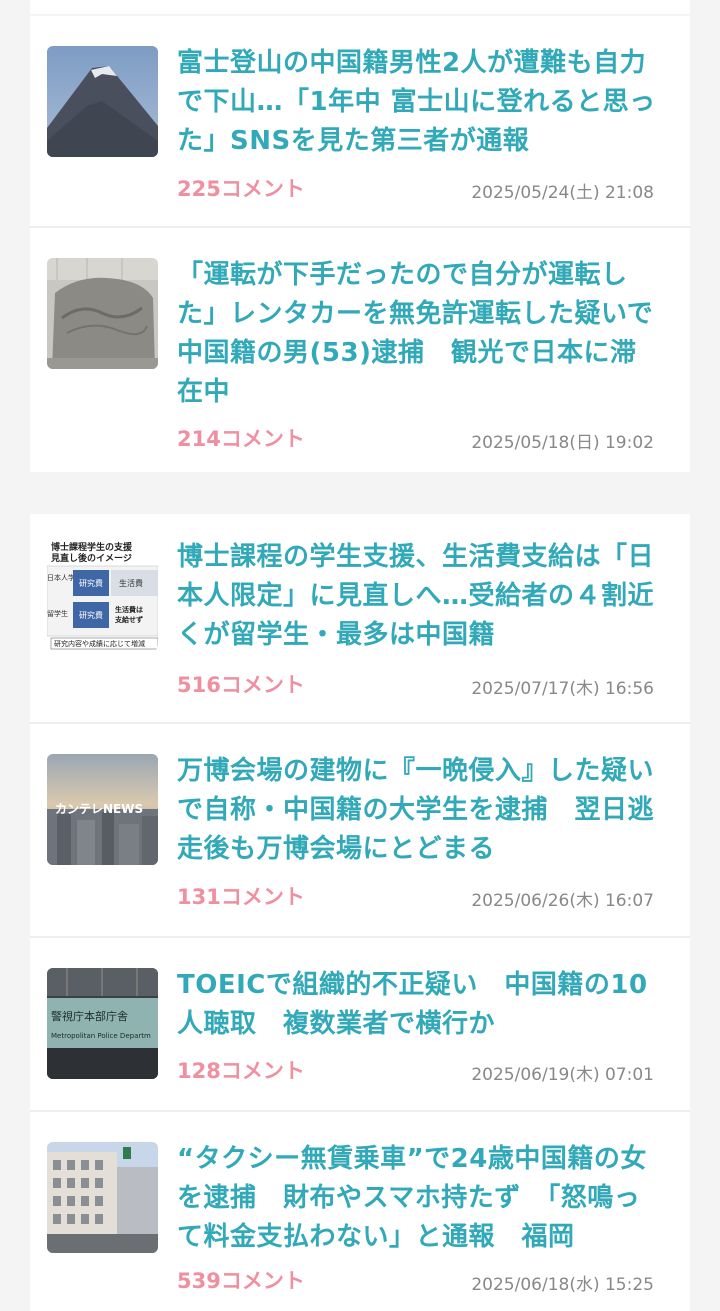 The width and height of the screenshot is (720, 1311). What do you see at coordinates (241, 189) in the screenshot?
I see `comment-count: 225コメント` at bounding box center [241, 189].